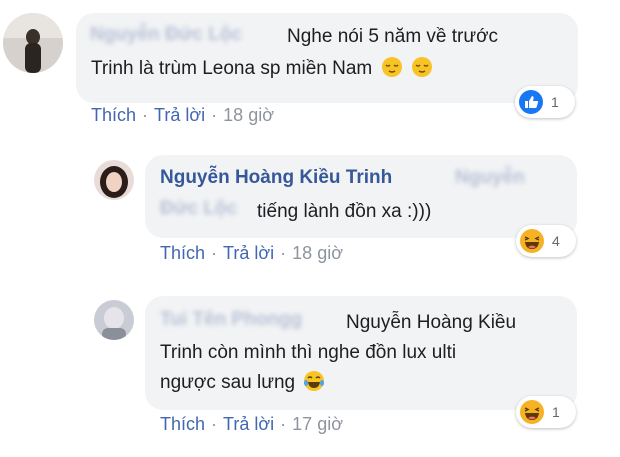 The image size is (620, 457). I want to click on tears-of-joy-icon, so click(314, 381).